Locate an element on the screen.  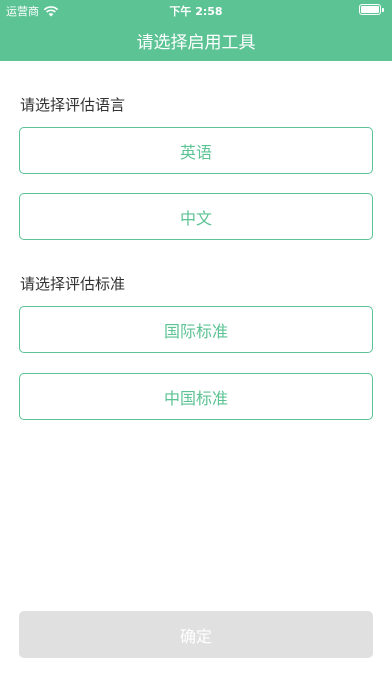
status-bar: 运营商 下午 2:58 is located at coordinates (196, 10).